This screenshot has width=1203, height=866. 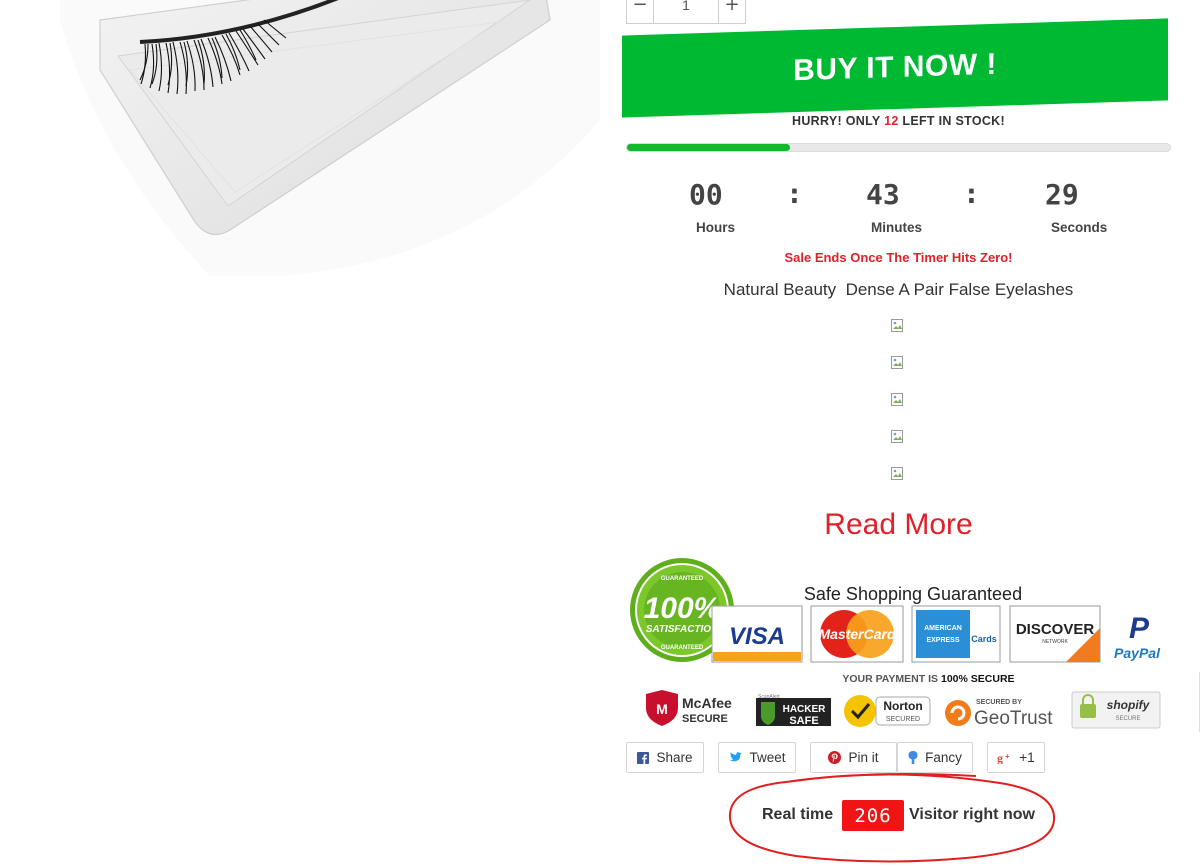 I want to click on paypal-logo: P PayPal, so click(x=1137, y=636).